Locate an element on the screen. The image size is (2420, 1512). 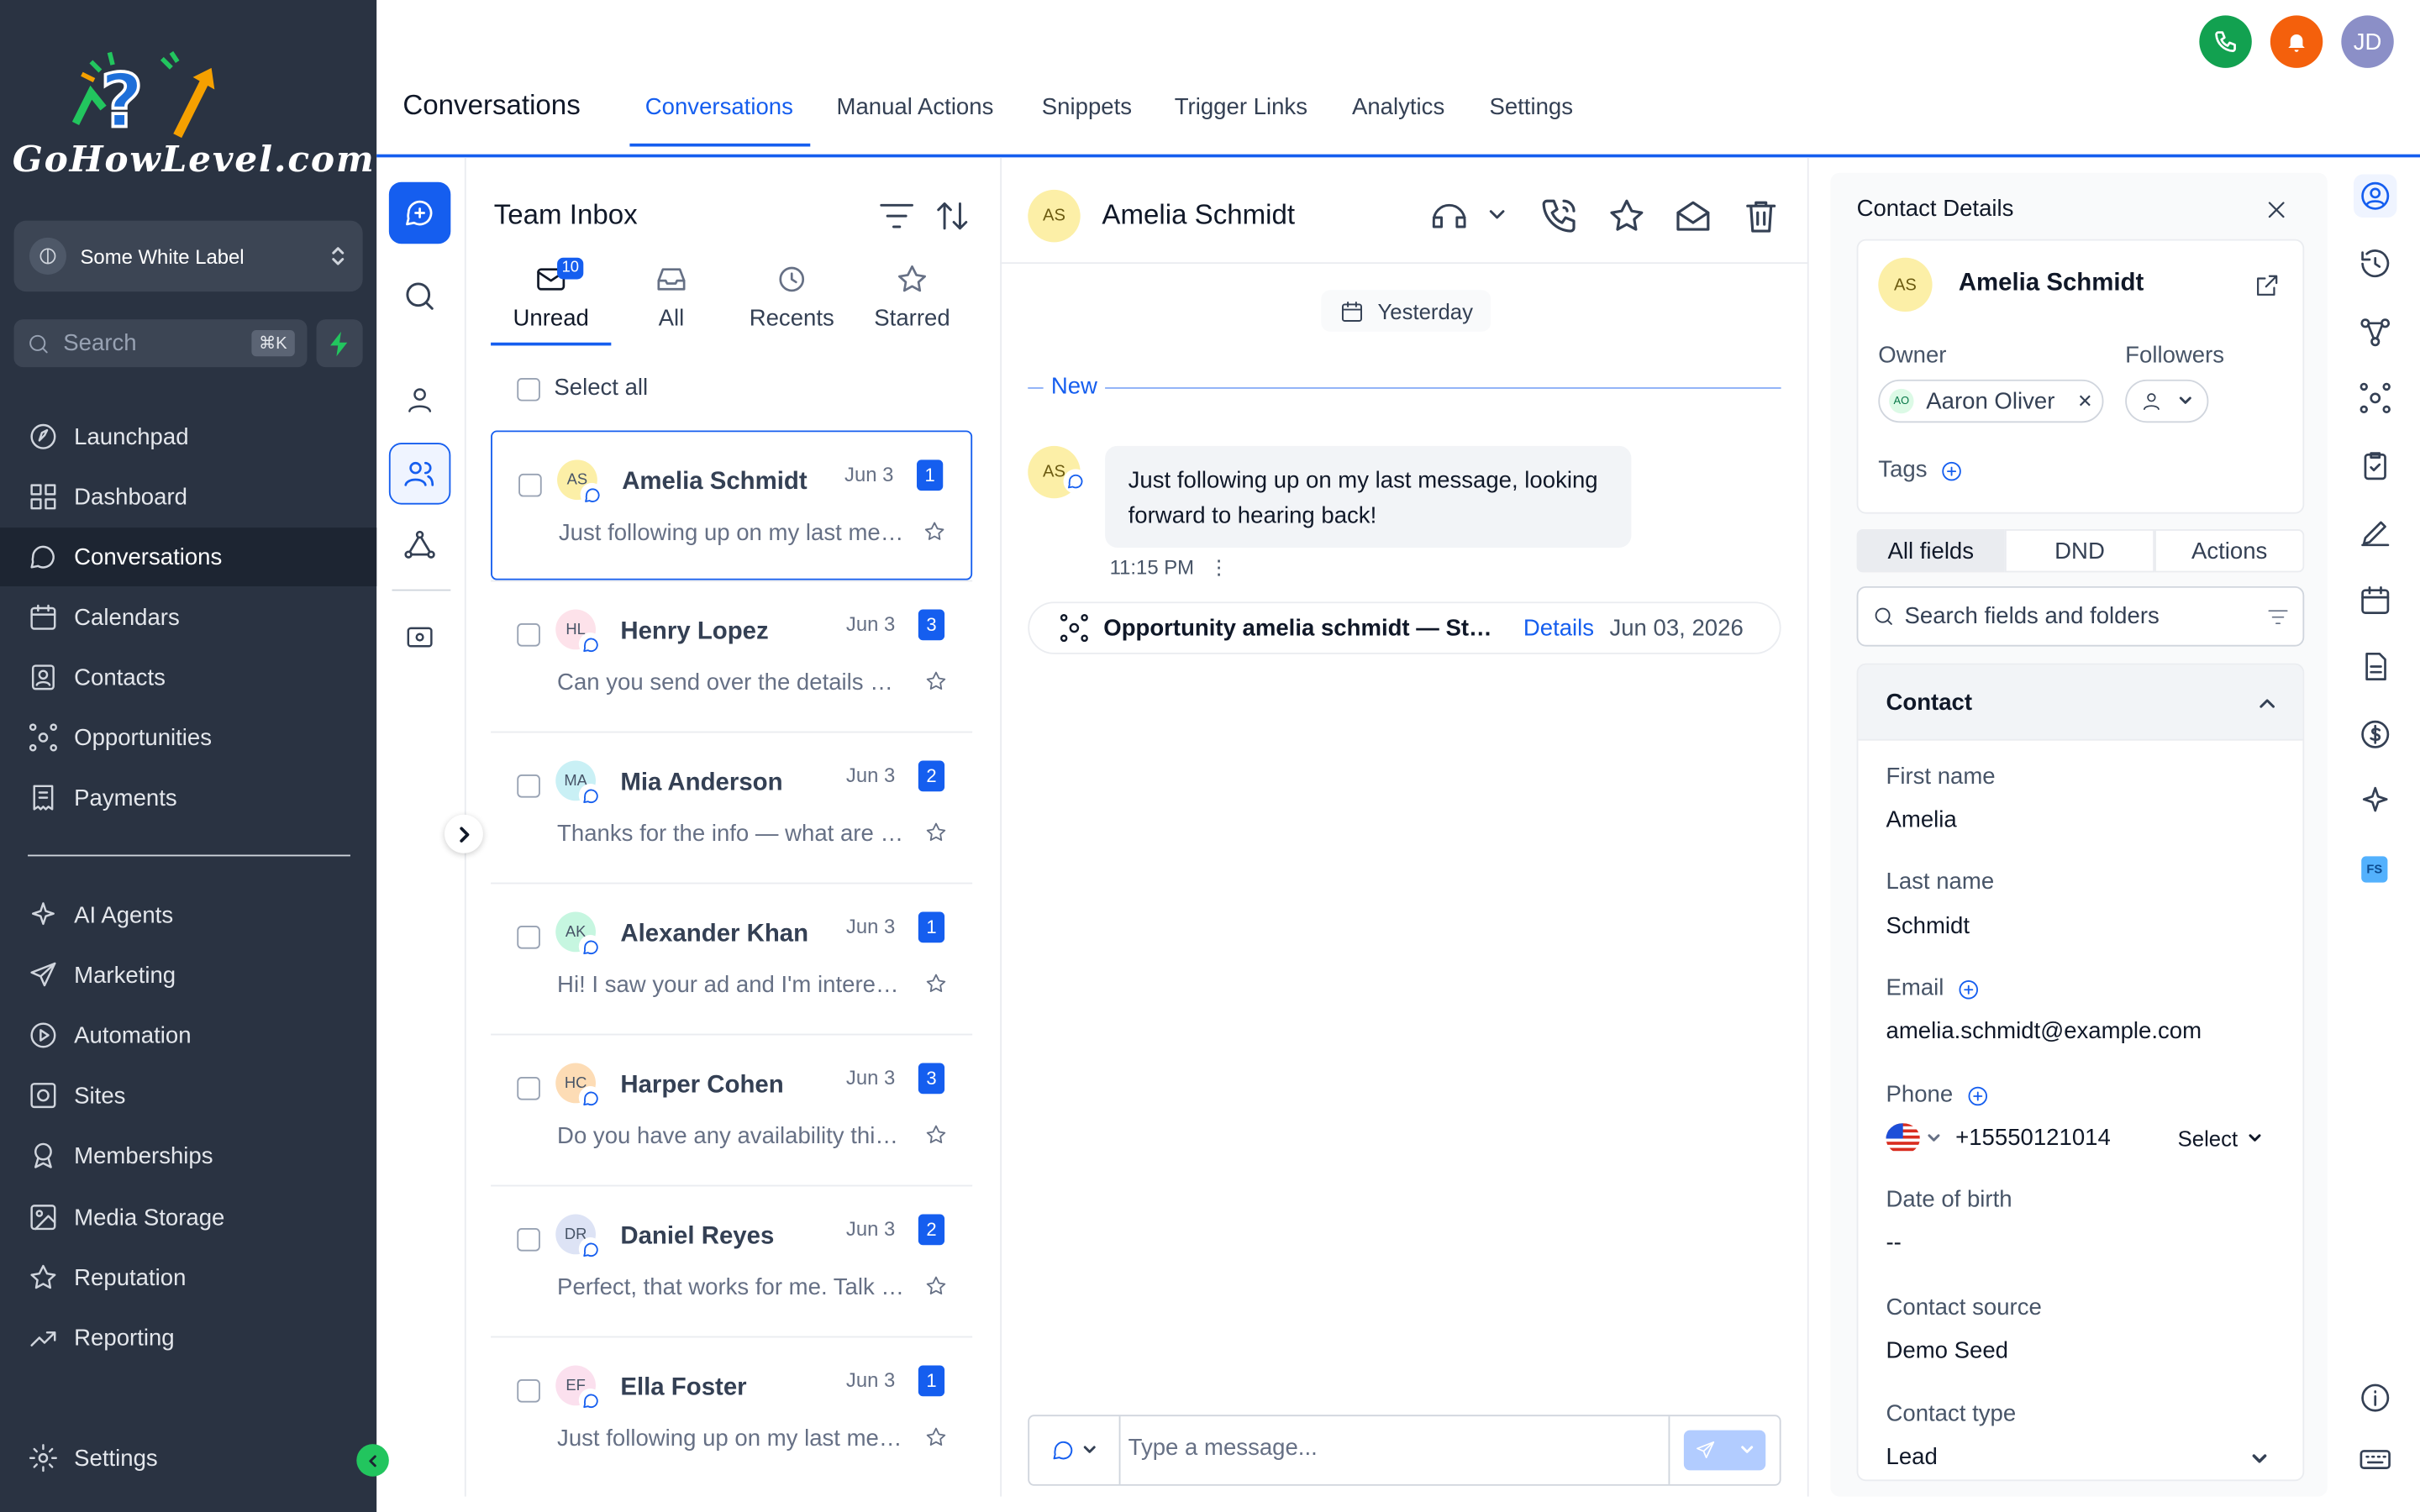
user-avatar: JD is located at coordinates (2367, 41).